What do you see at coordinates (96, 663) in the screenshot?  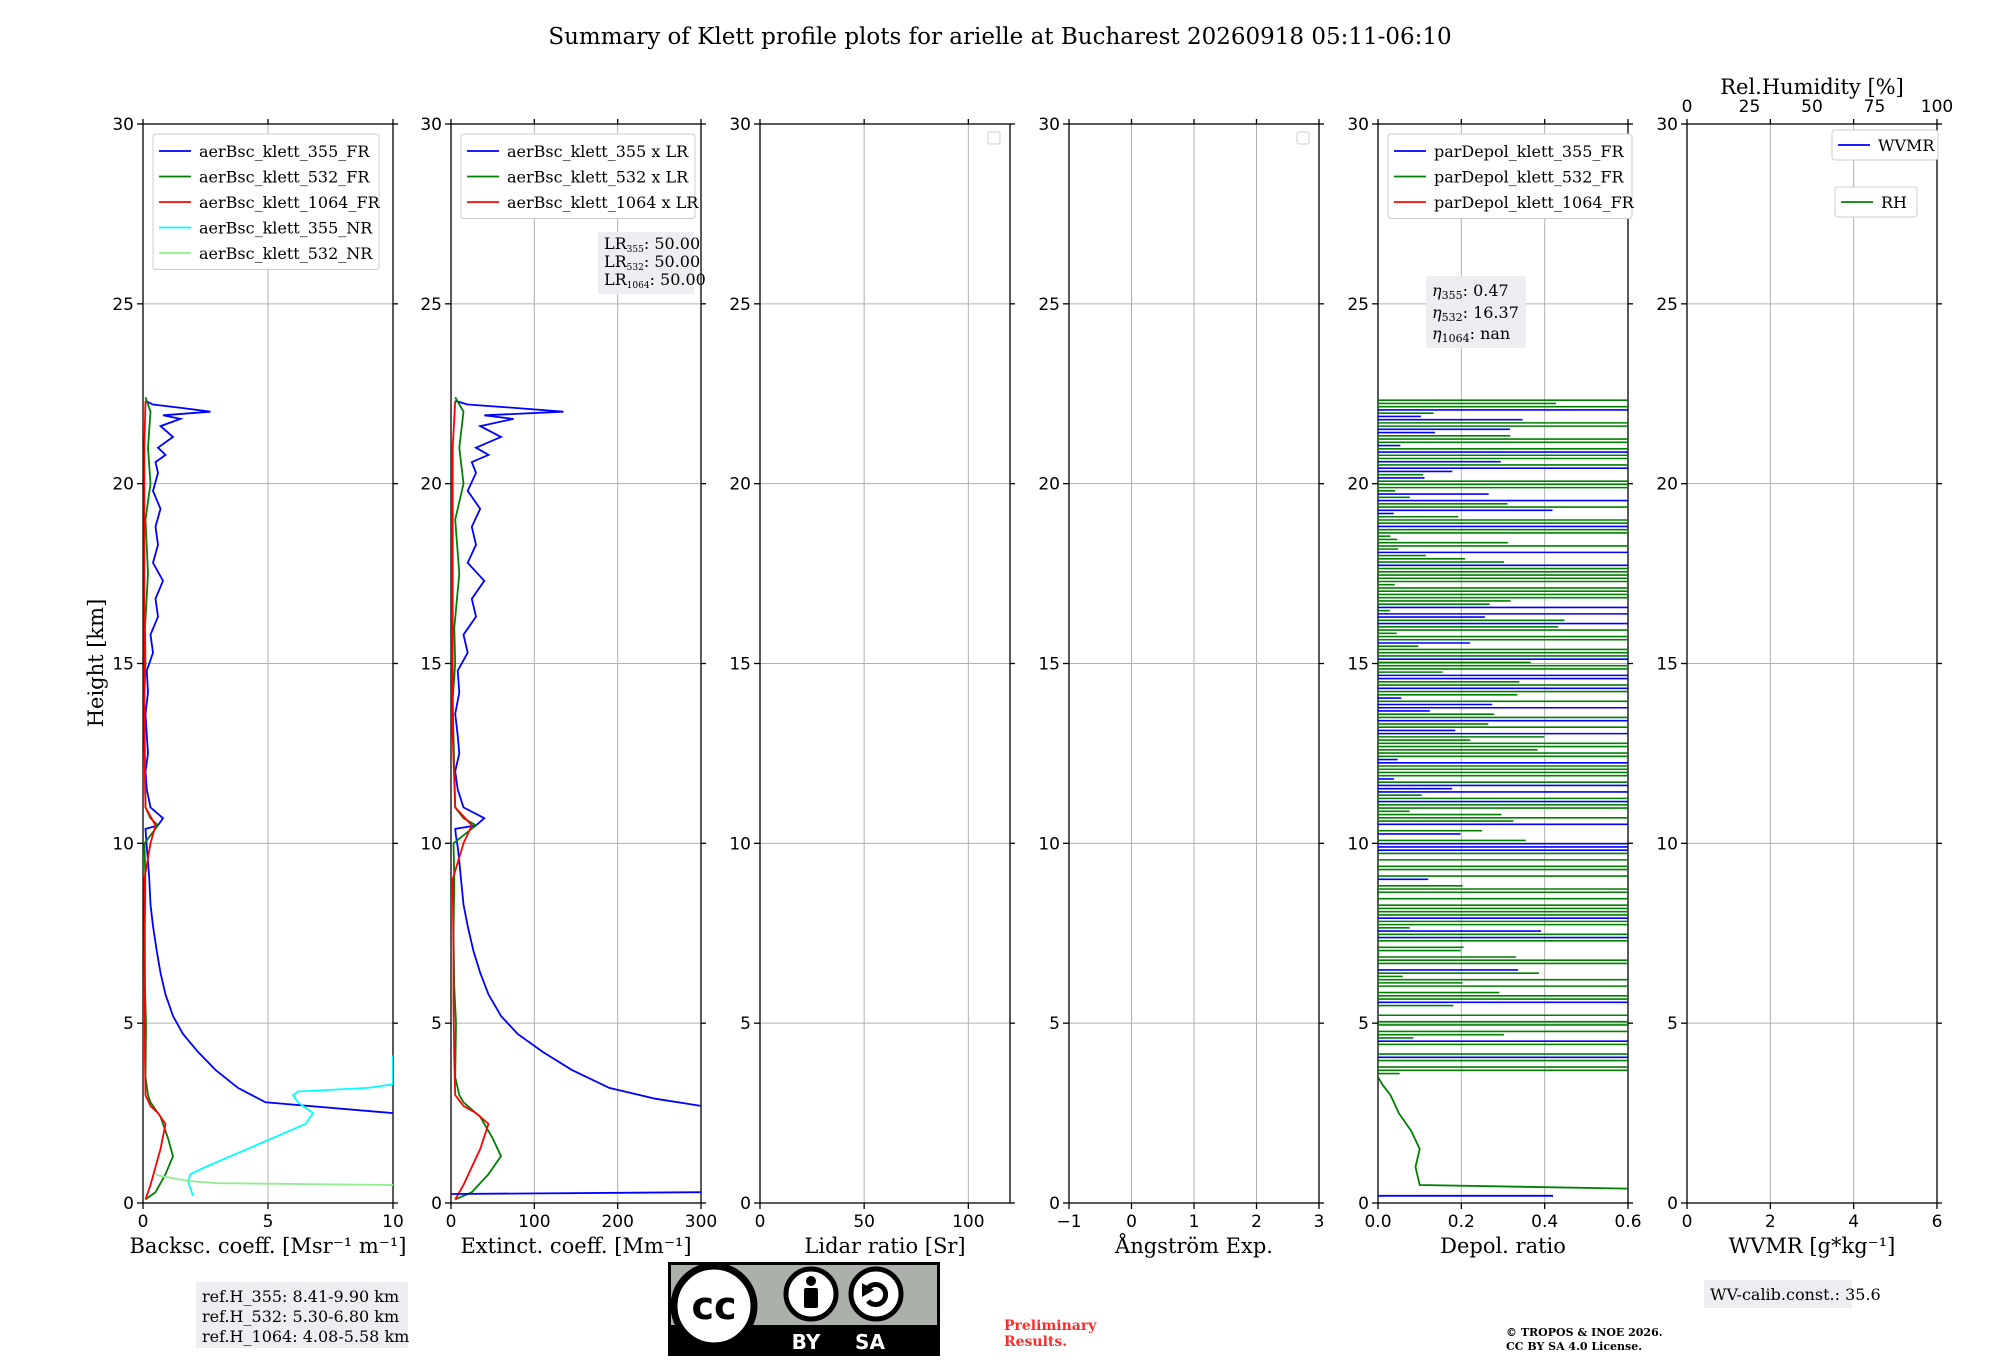 I see `y-axis-label: Height [km]` at bounding box center [96, 663].